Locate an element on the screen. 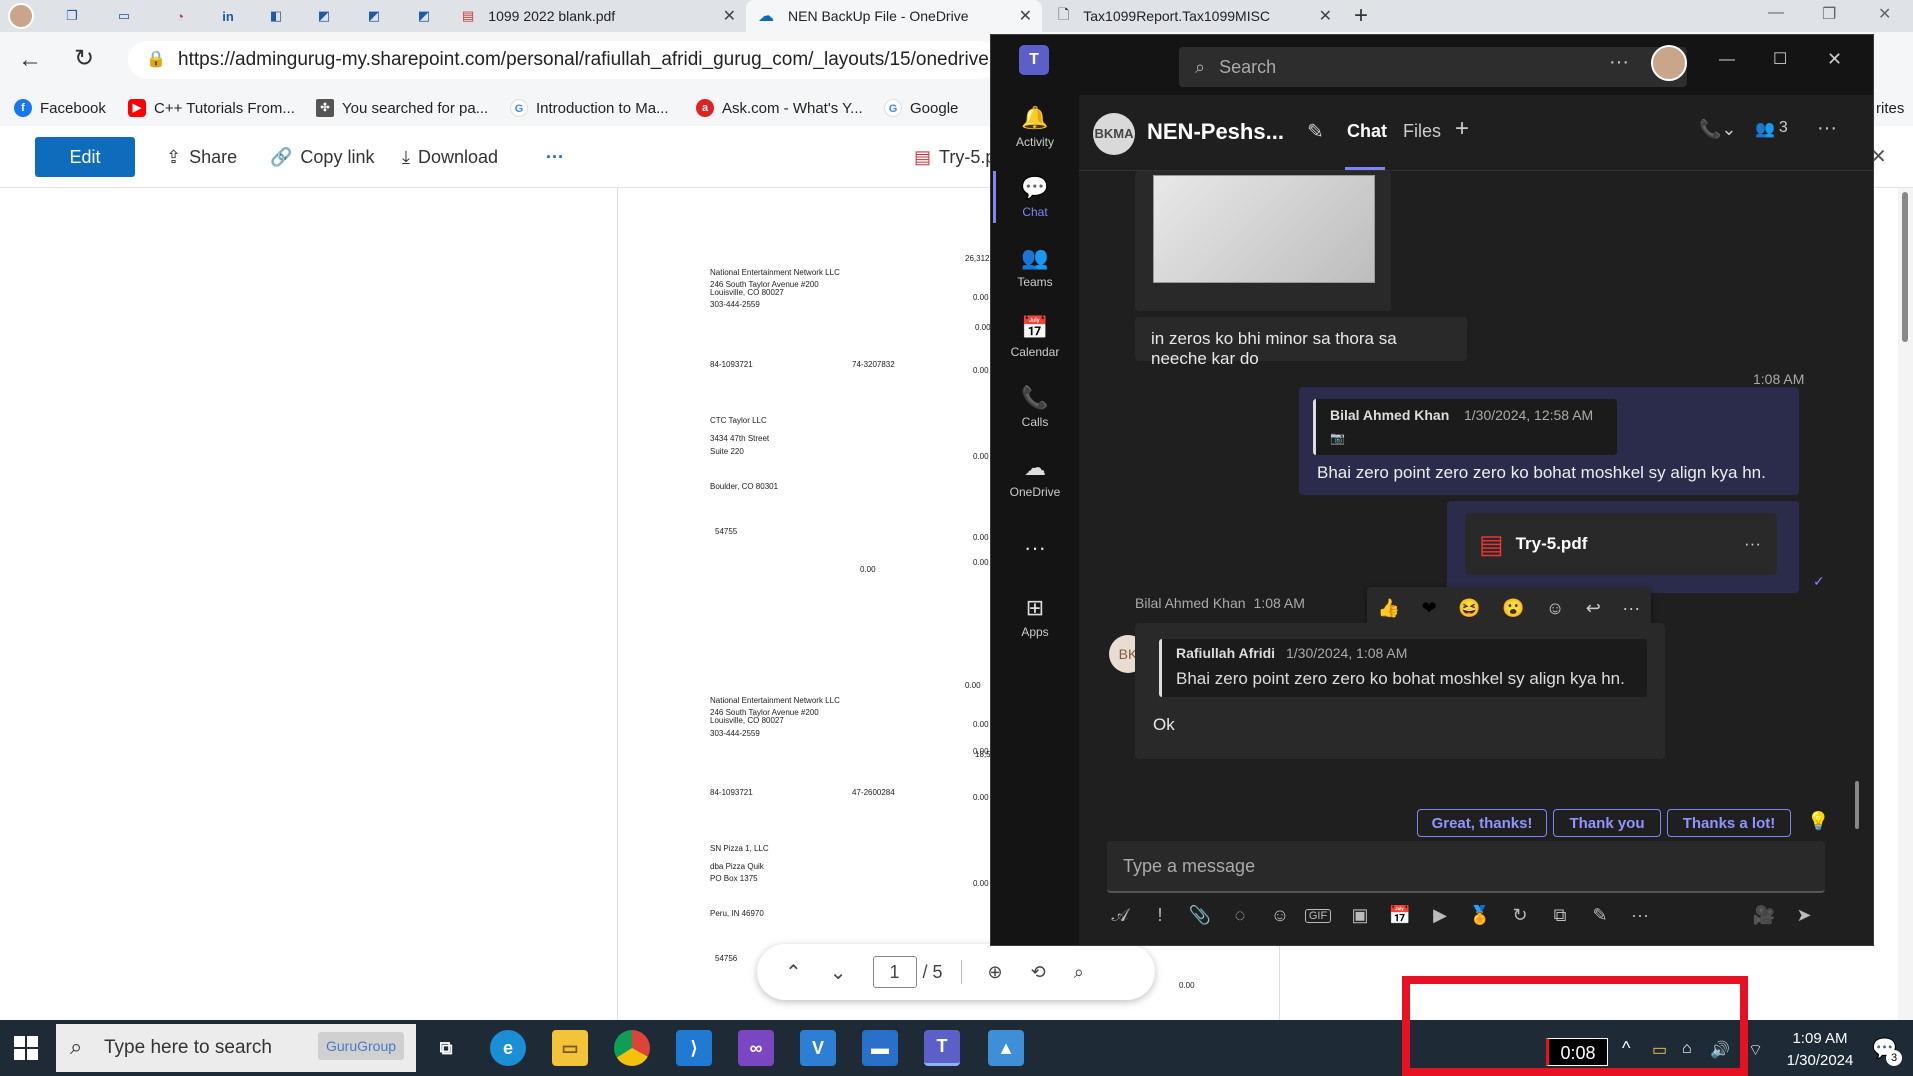 This screenshot has width=1913, height=1076. refresh-icon: ↻ is located at coordinates (84, 58).